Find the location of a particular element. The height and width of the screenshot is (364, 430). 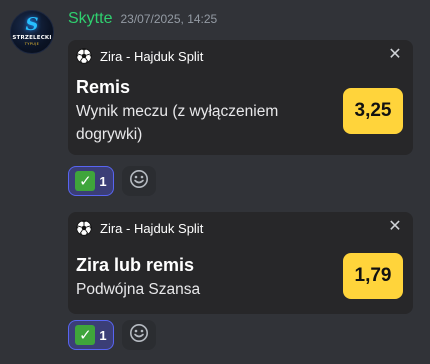

odds-badge: 3,25 is located at coordinates (373, 111).